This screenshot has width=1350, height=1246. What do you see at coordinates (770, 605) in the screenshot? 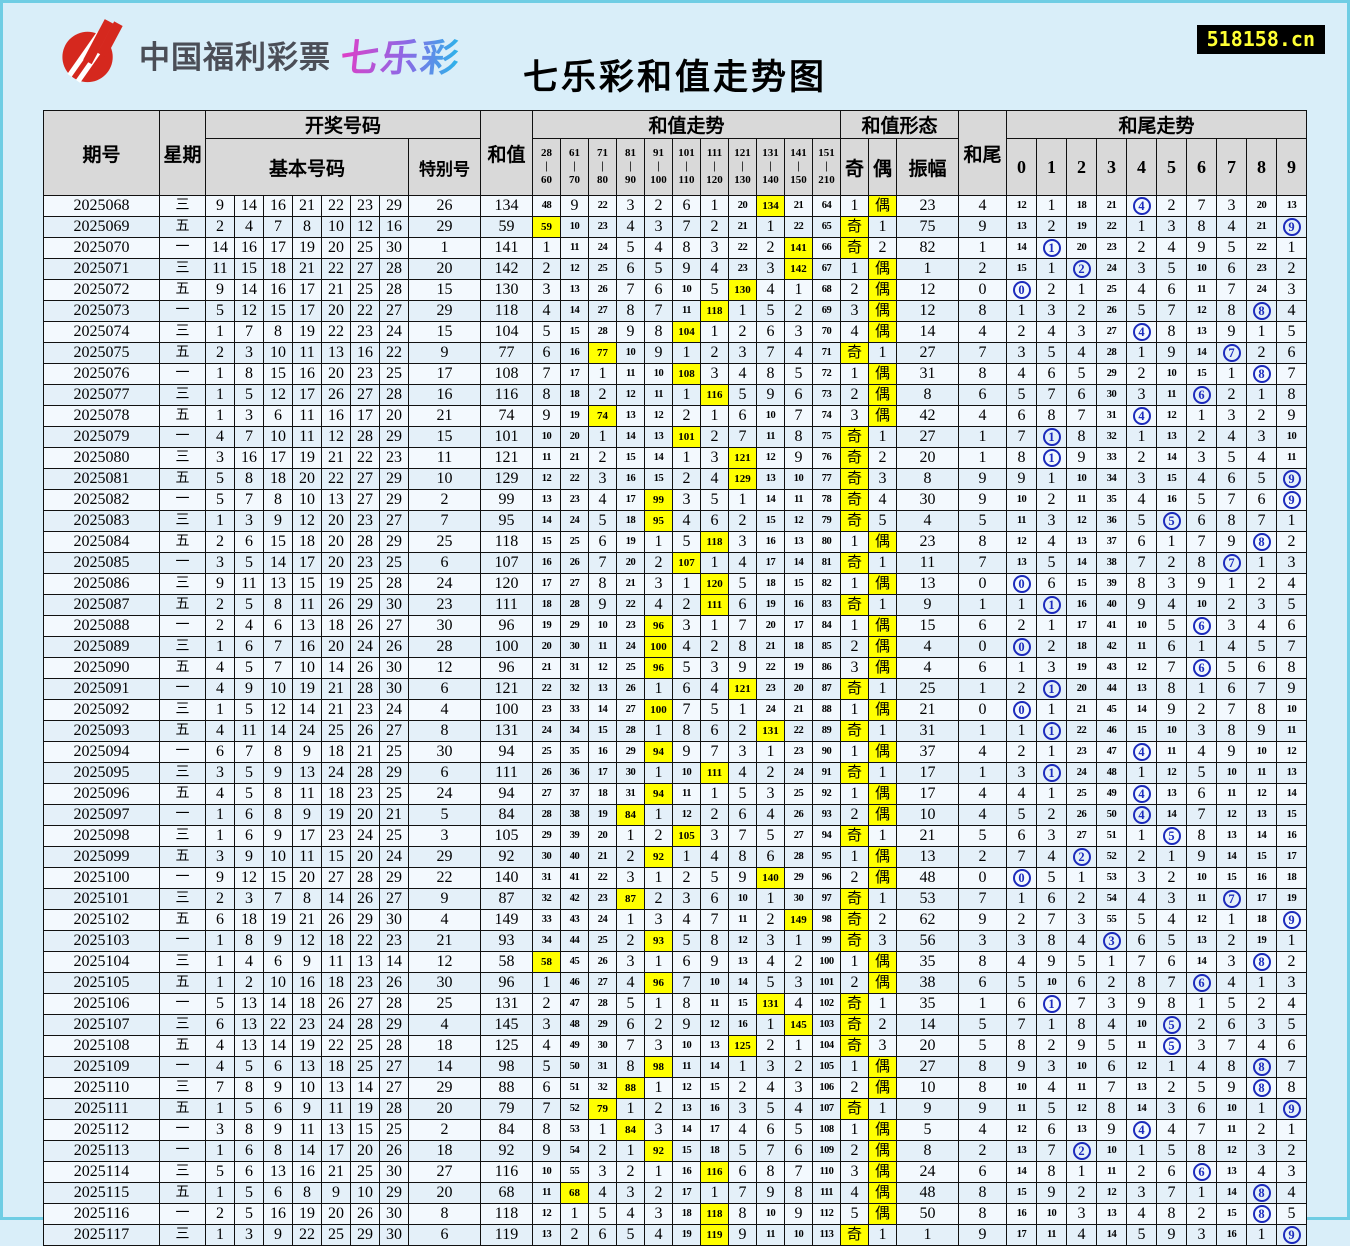
I see `cell-sum-trend: 19` at bounding box center [770, 605].